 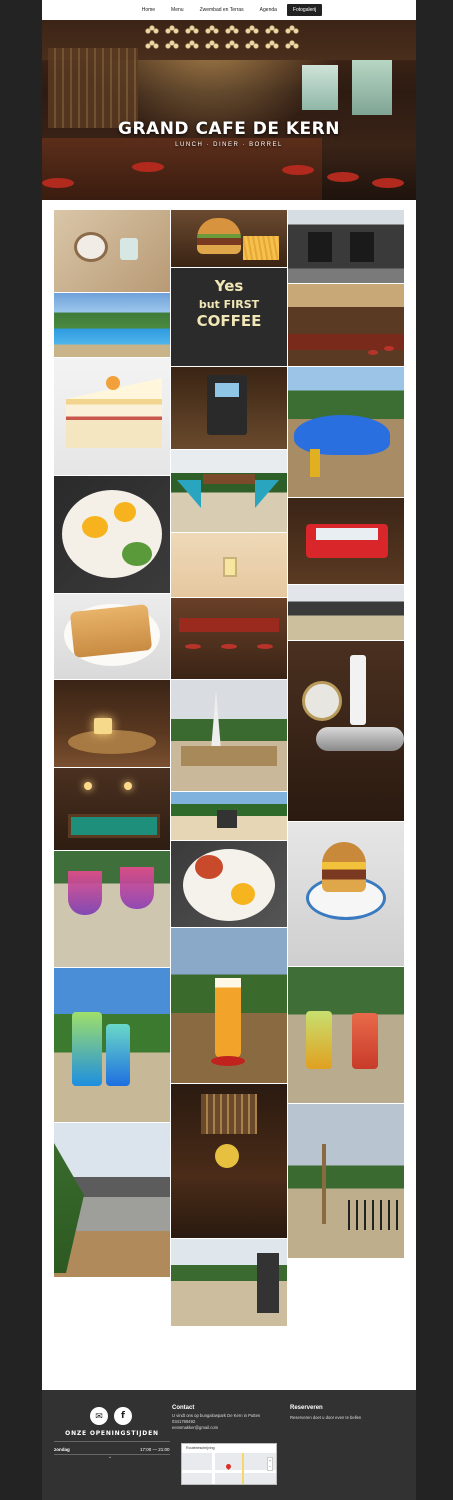 I want to click on hours-time: 17:00 — 21:00, so click(x=155, y=1449).